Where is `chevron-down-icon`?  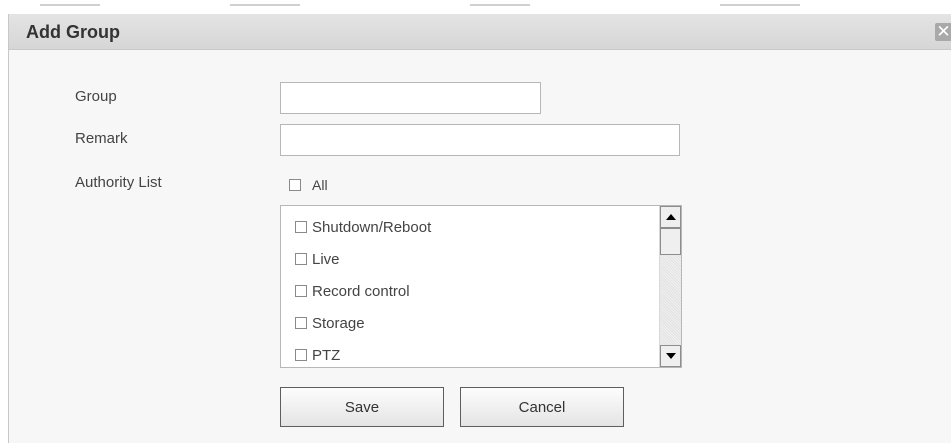
chevron-down-icon is located at coordinates (671, 356).